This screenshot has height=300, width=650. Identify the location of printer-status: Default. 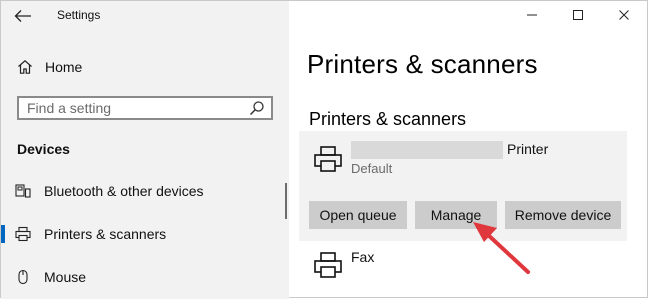
(372, 168).